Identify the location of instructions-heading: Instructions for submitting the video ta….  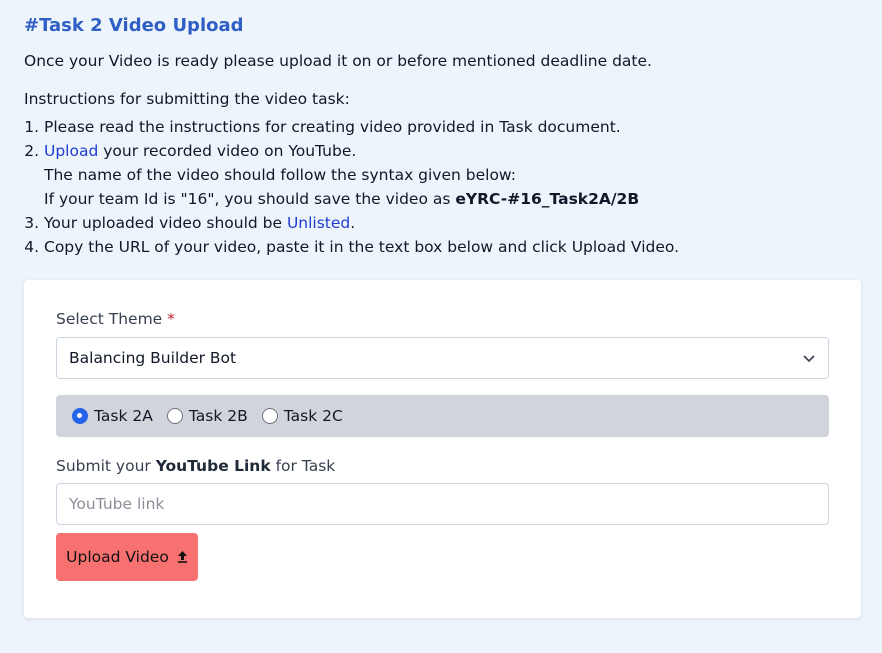
(187, 99).